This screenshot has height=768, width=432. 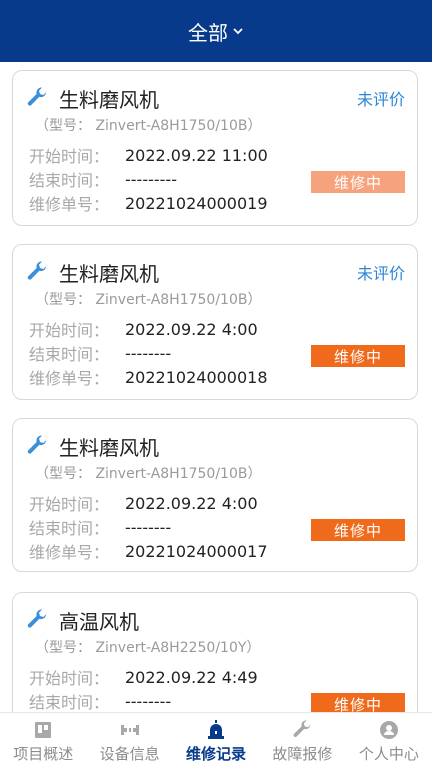 I want to click on end-time-value: ---------, so click(x=151, y=179).